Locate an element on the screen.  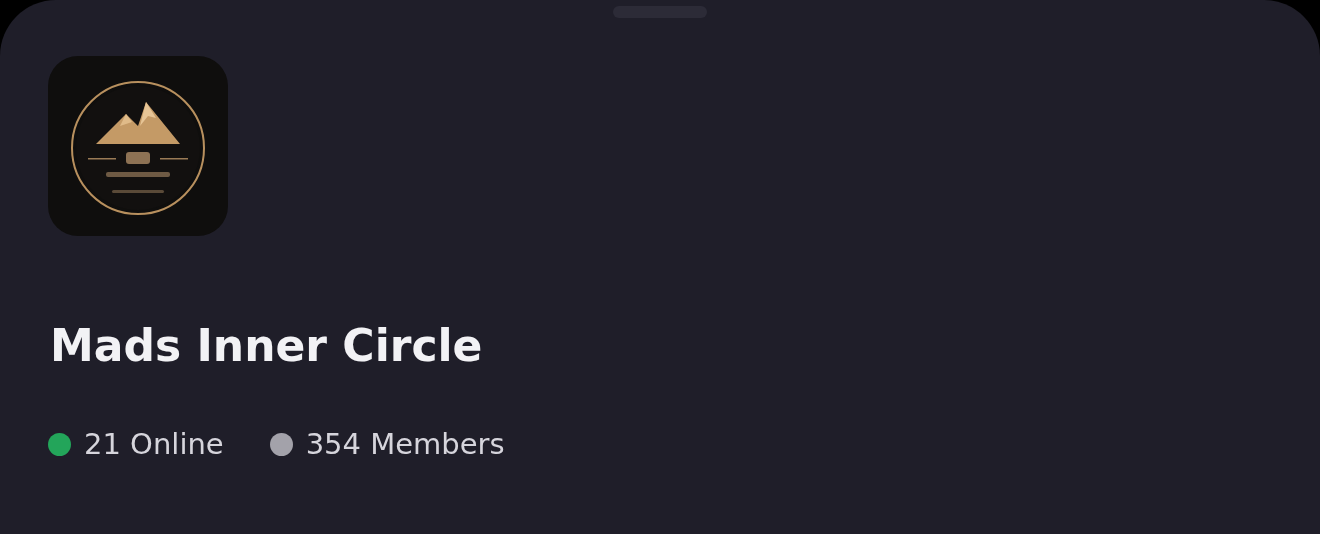
member-count: 21 Online is located at coordinates (154, 444).